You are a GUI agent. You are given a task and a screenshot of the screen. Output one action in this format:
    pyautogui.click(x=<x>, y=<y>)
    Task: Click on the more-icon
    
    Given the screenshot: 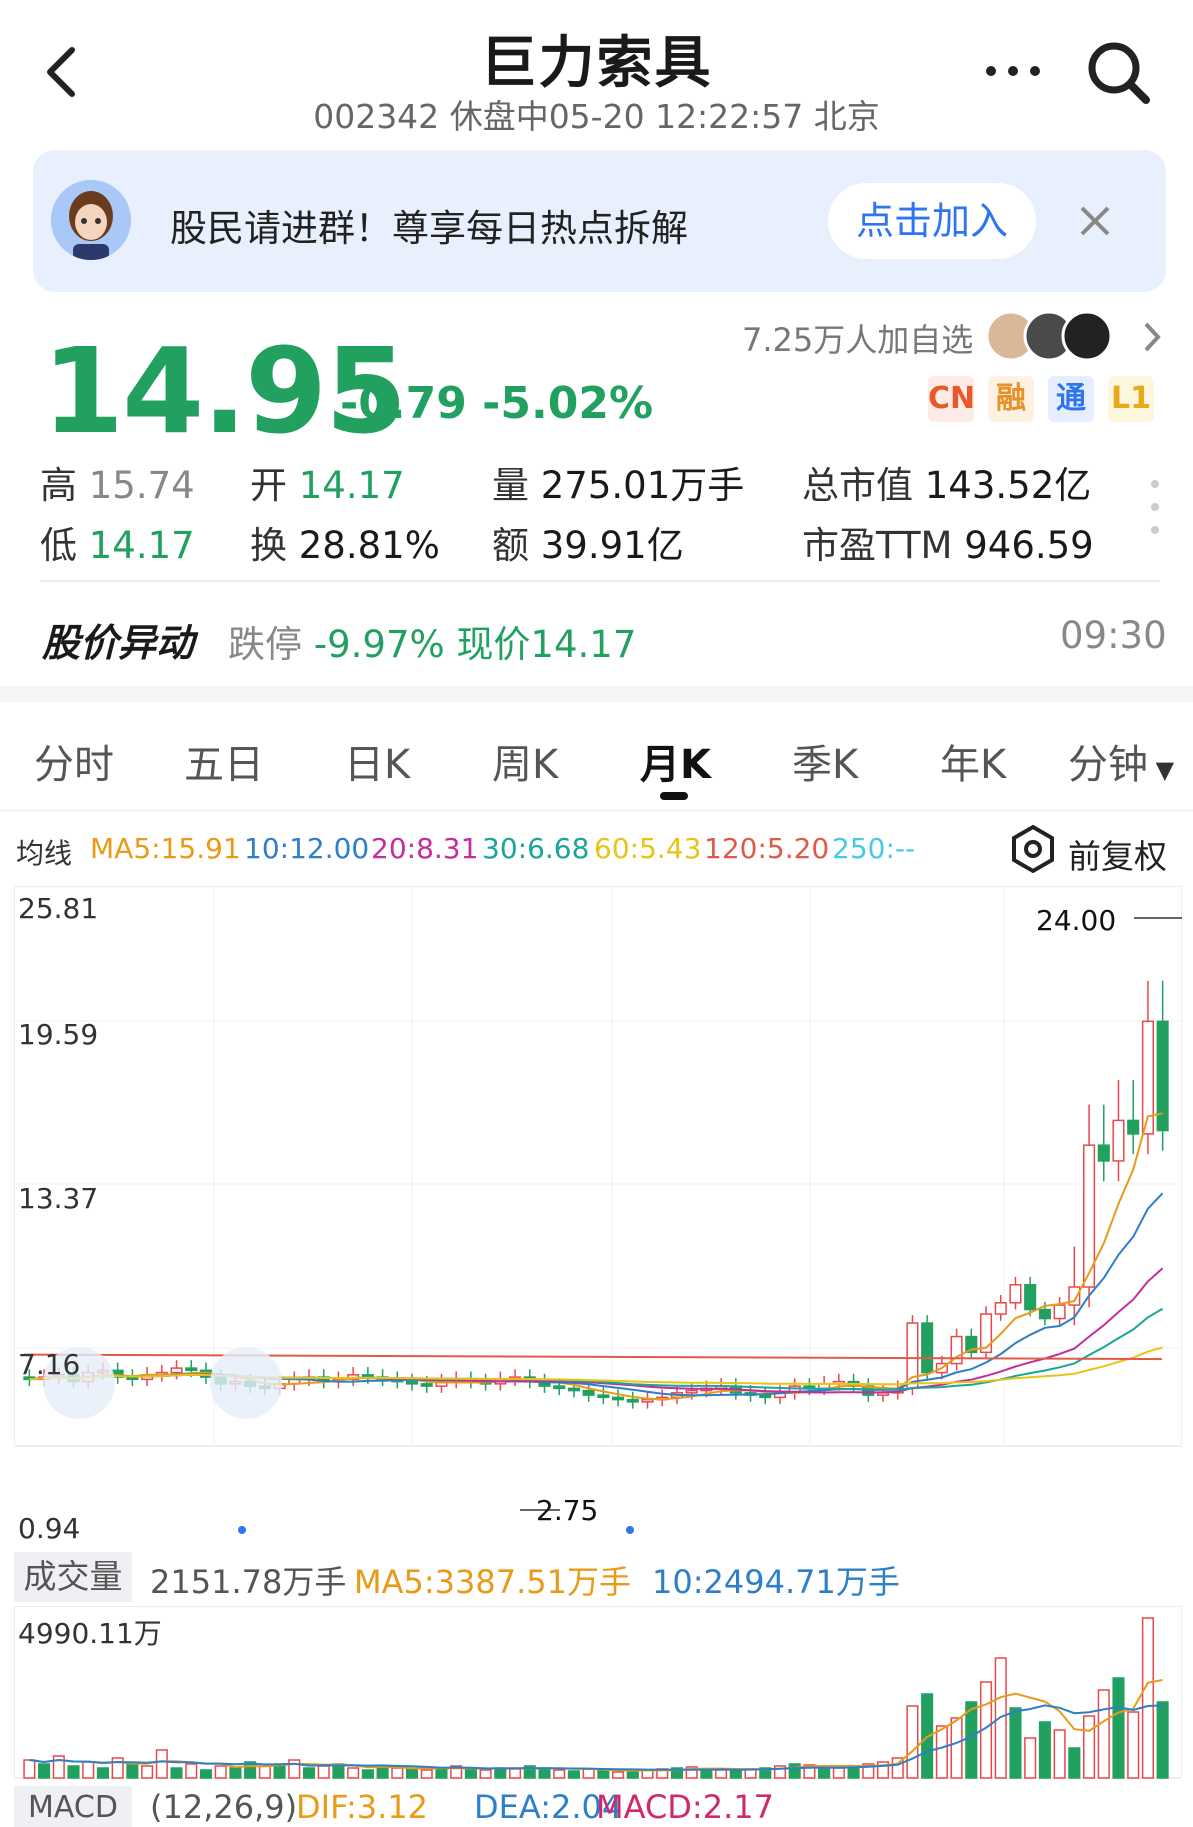 What is the action you would take?
    pyautogui.click(x=1013, y=71)
    